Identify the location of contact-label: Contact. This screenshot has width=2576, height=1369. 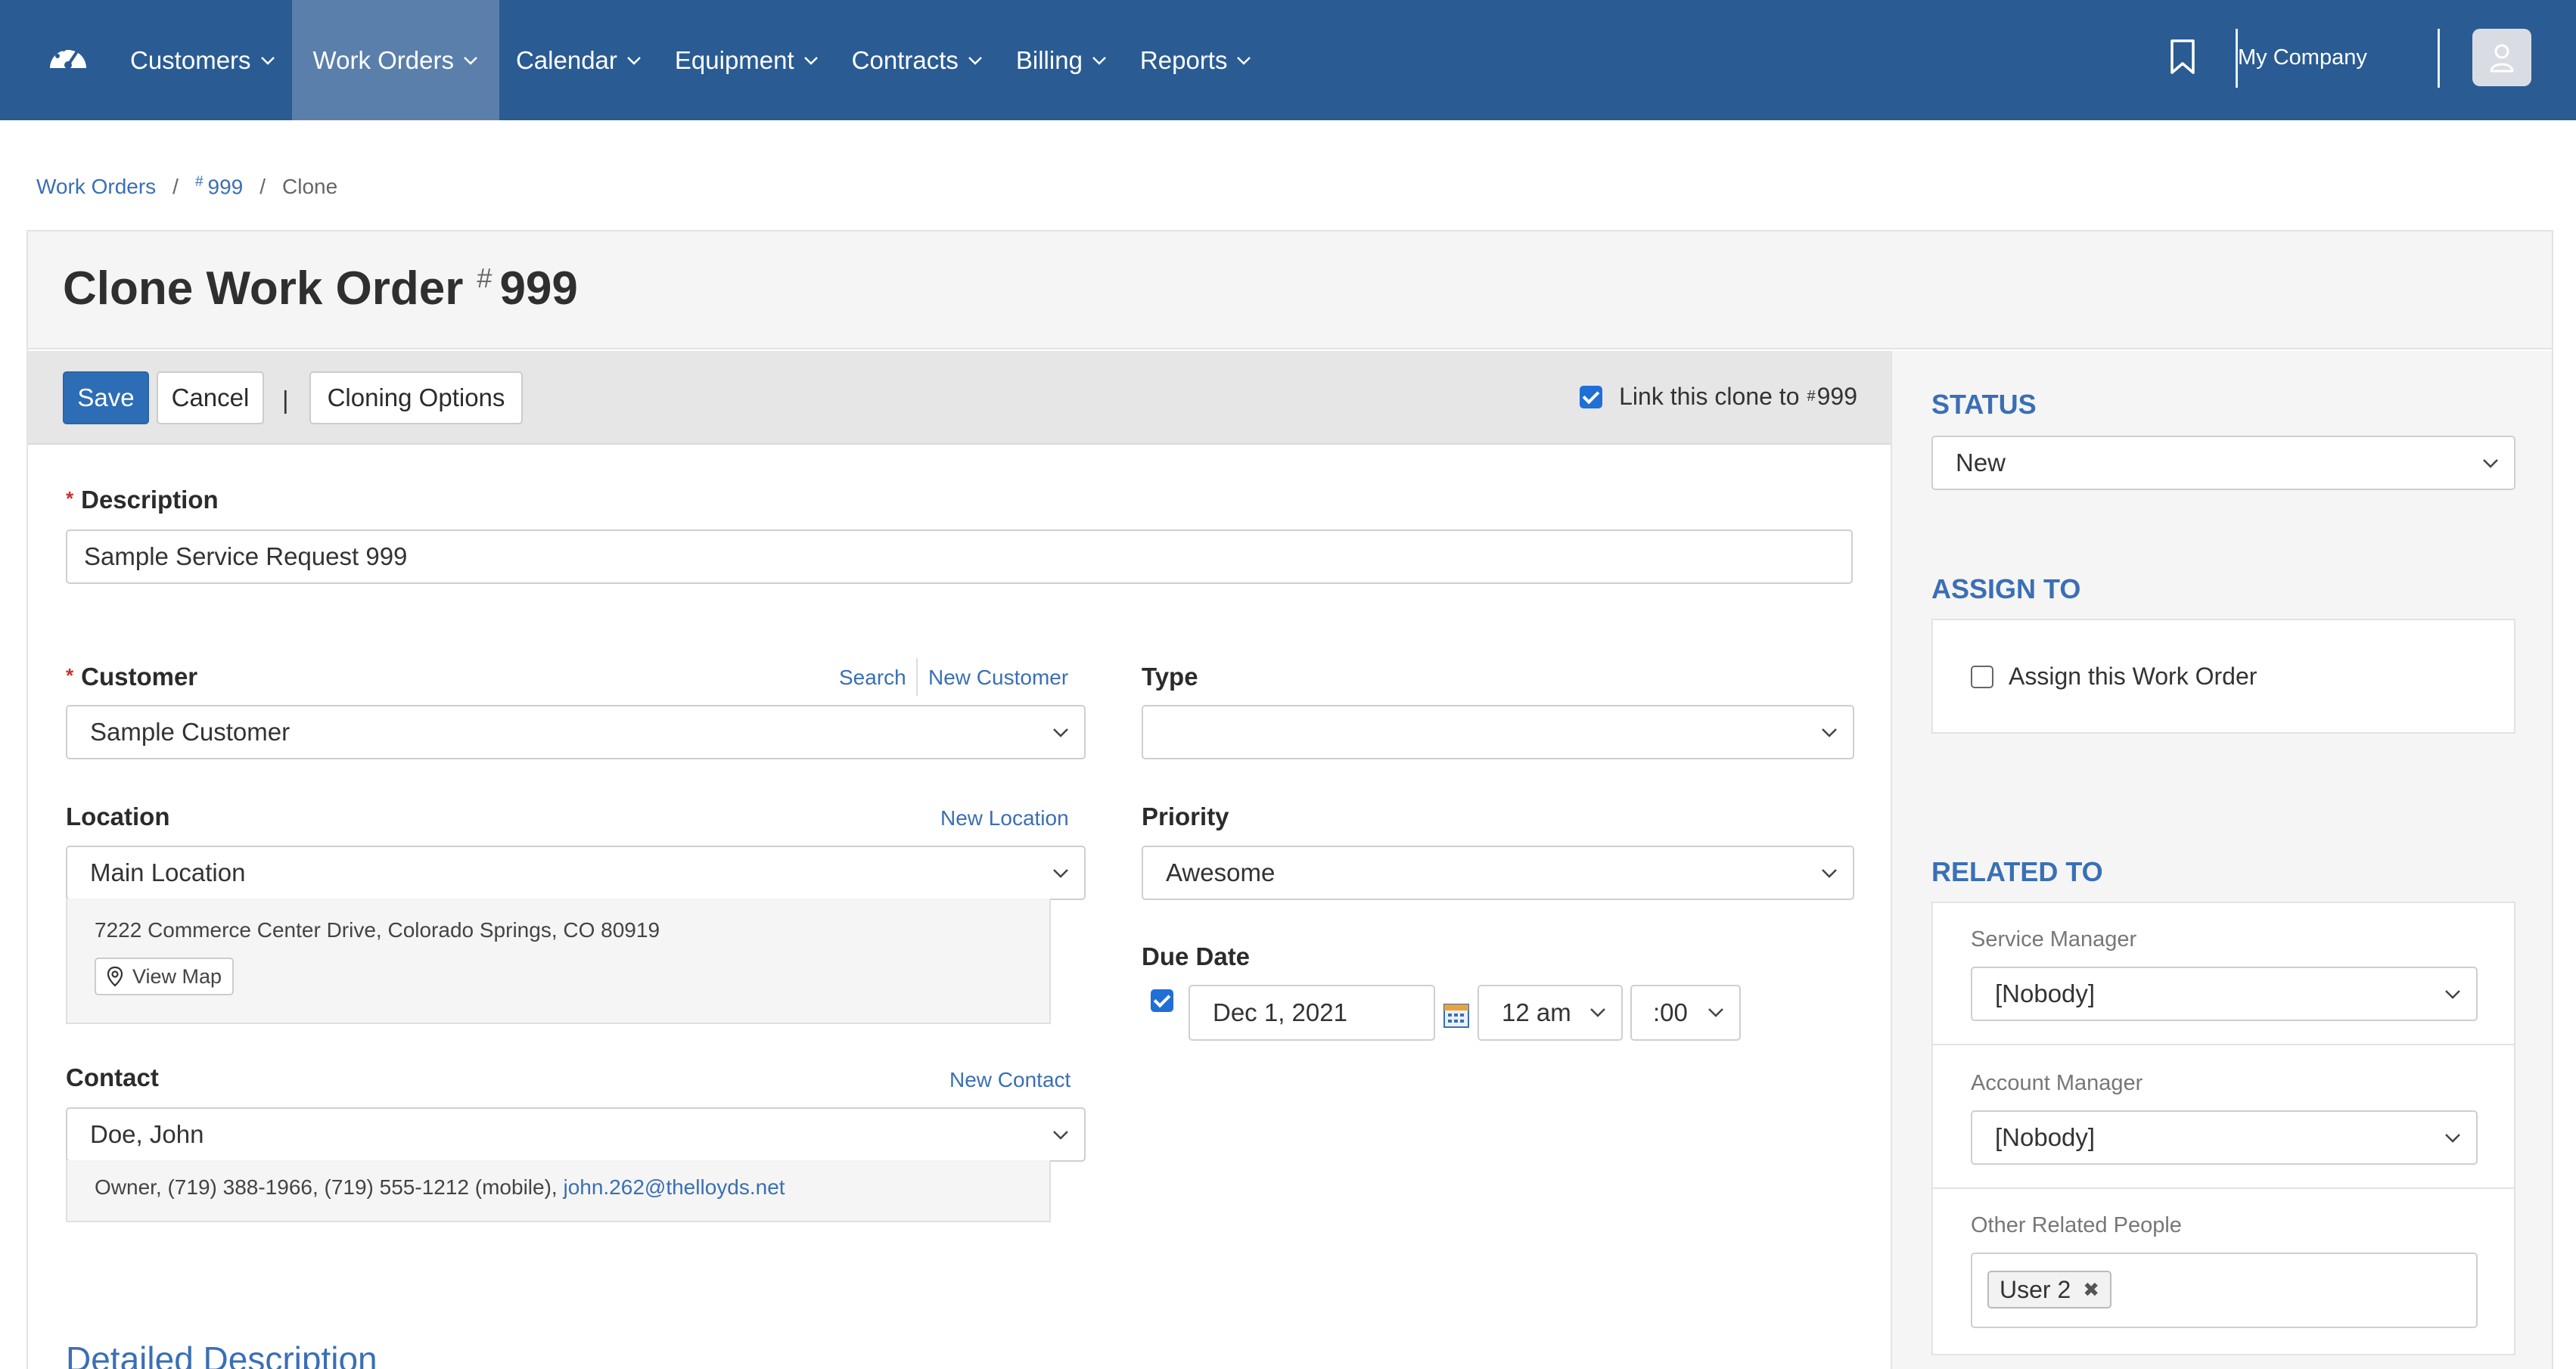
(112, 1077).